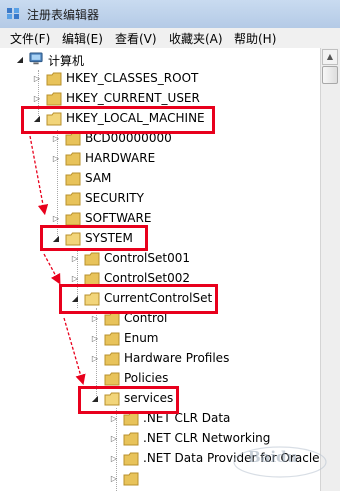 The width and height of the screenshot is (340, 491). What do you see at coordinates (255, 38) in the screenshot?
I see `menu-help: 帮助(H)` at bounding box center [255, 38].